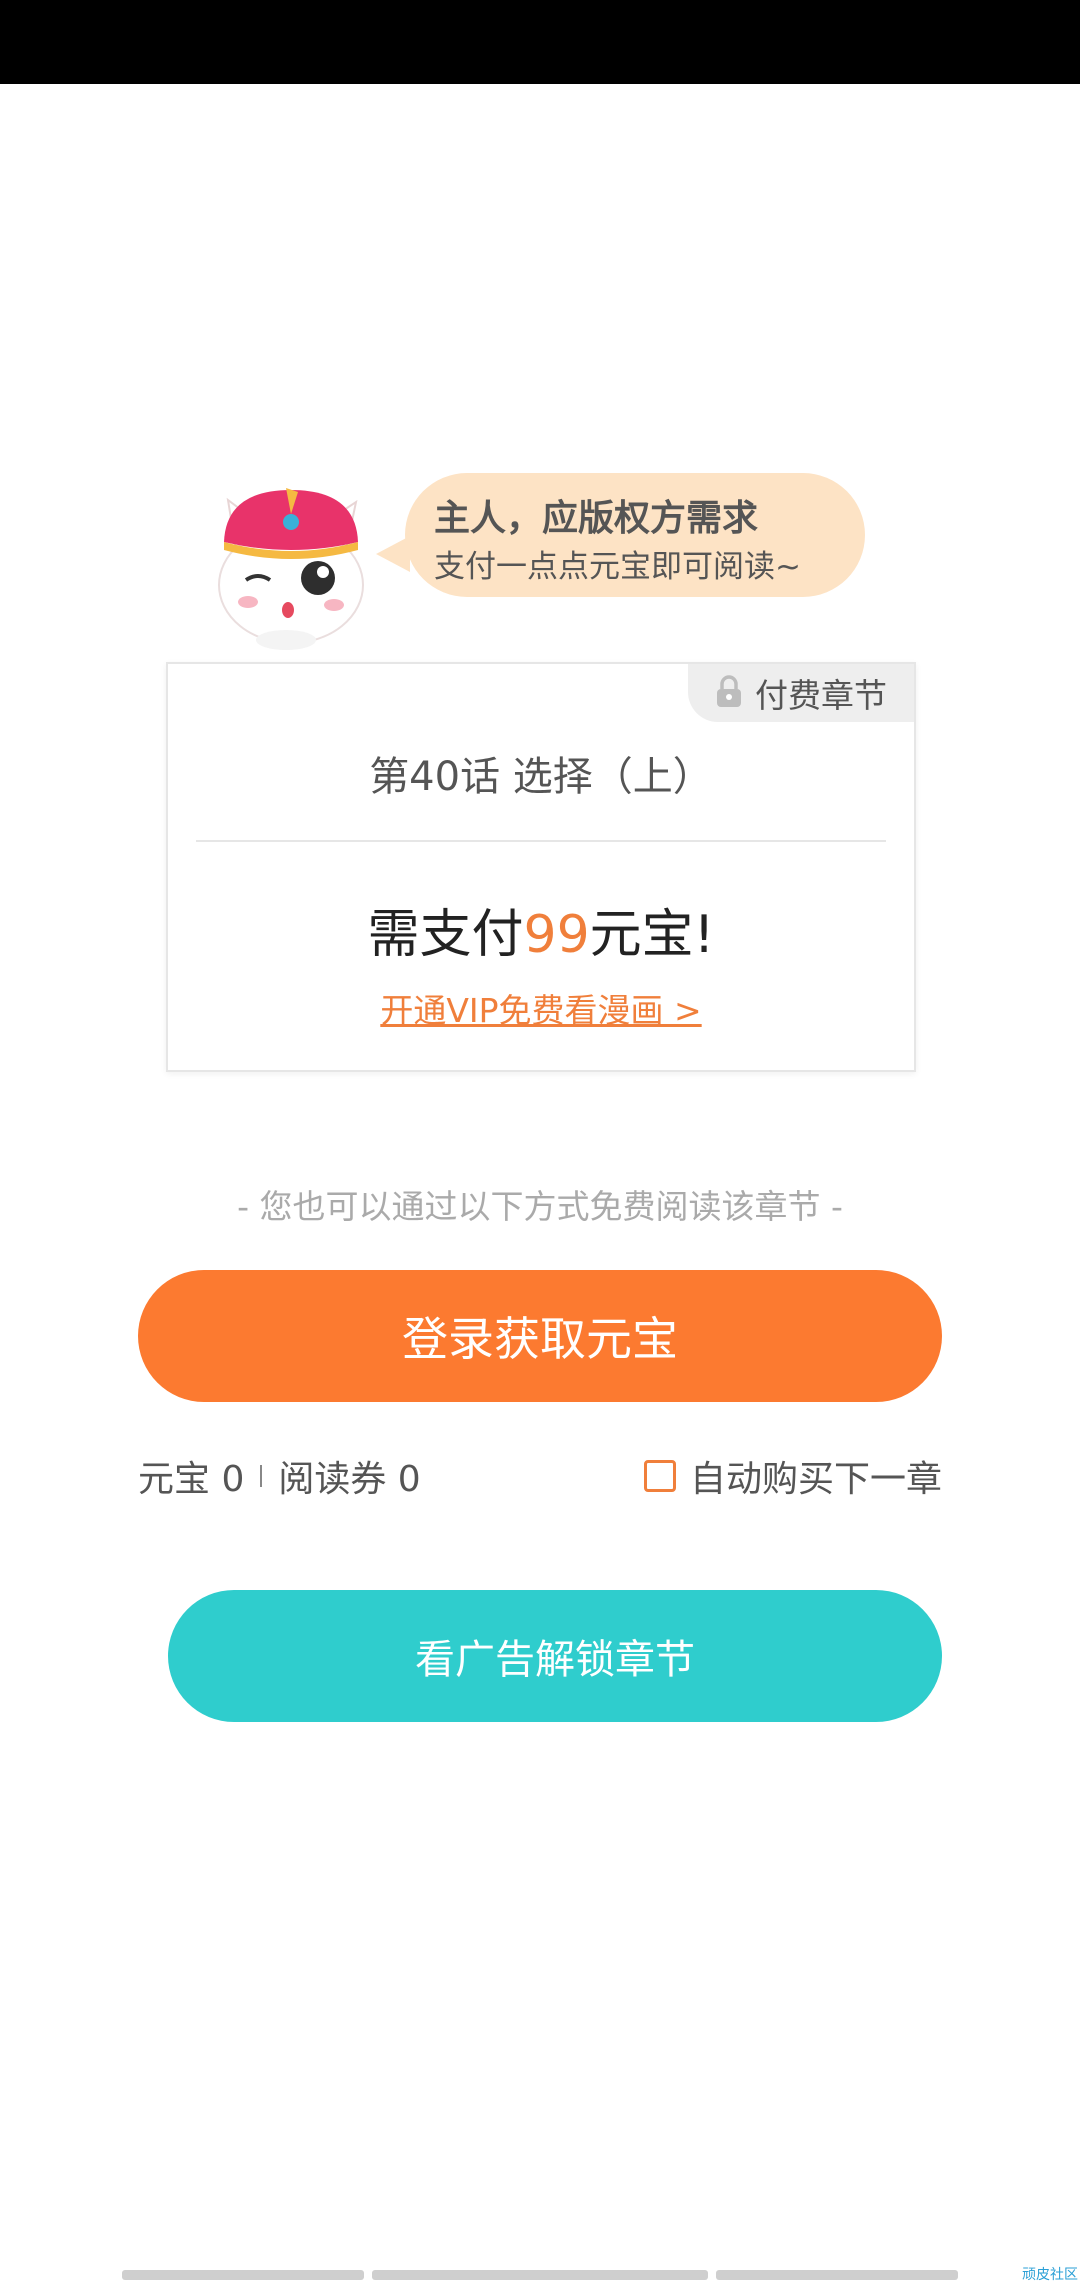 This screenshot has width=1080, height=2284. I want to click on paid-chapter-badge: 付费章节, so click(801, 693).